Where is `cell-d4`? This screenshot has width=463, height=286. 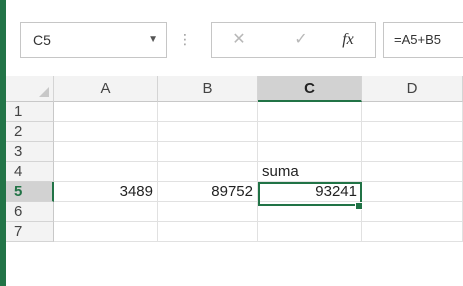
cell-d4 is located at coordinates (412, 172).